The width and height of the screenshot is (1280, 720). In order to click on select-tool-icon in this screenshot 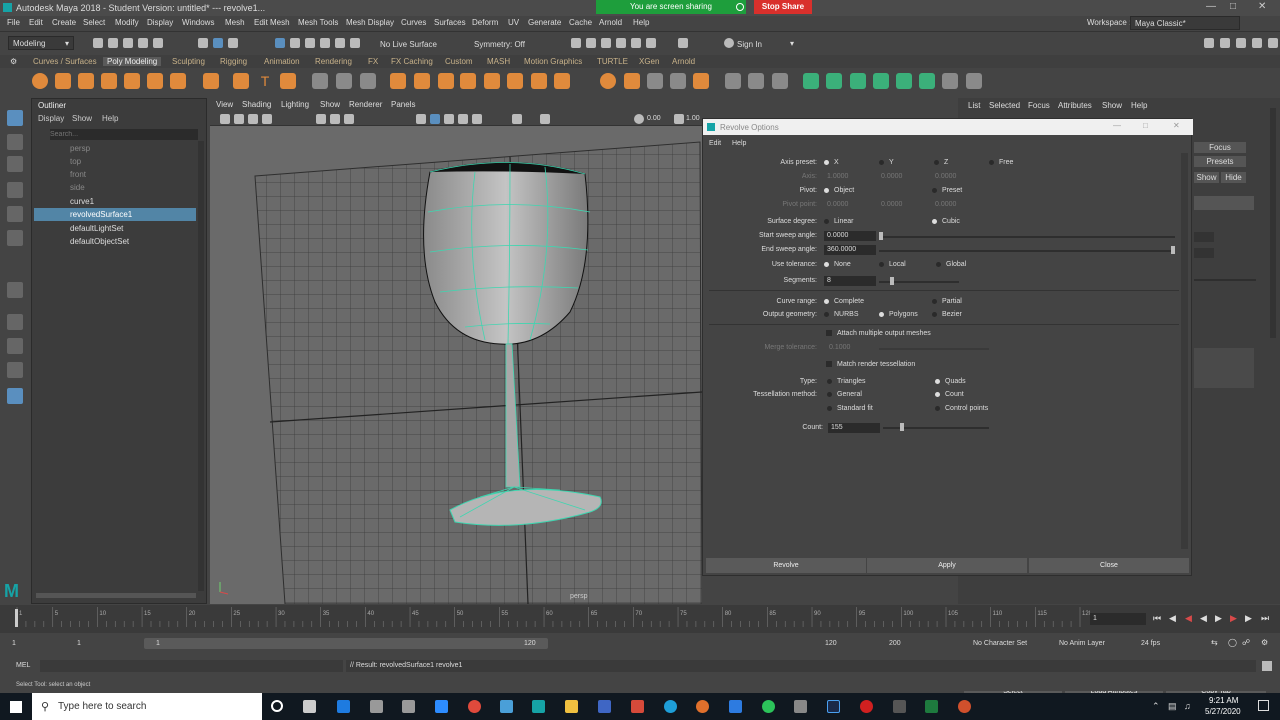, I will do `click(15, 118)`.